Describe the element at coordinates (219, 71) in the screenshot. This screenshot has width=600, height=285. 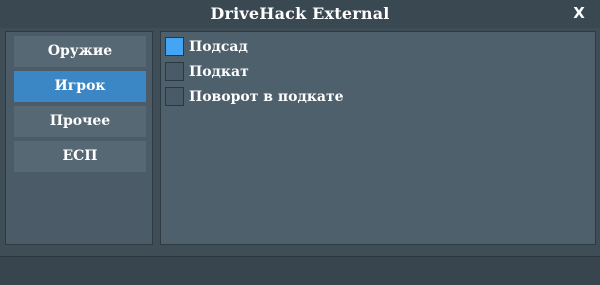
I see `option-label: Подкат` at that location.